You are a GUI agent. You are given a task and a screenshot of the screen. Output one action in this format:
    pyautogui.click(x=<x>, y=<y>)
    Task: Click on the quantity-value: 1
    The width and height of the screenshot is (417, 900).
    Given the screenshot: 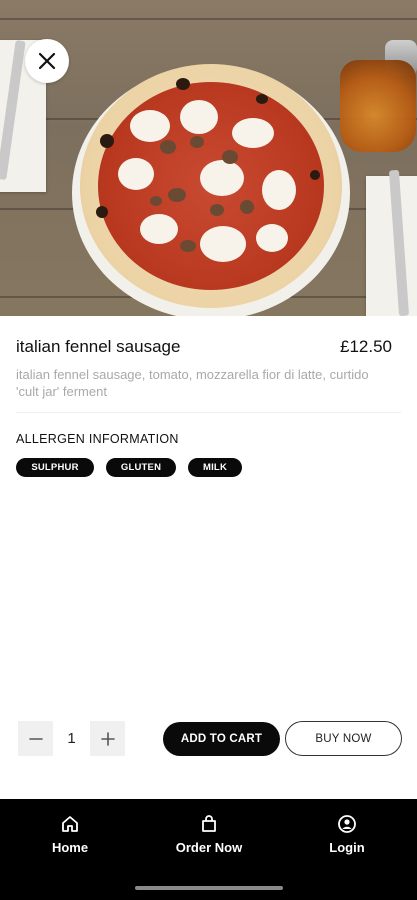 What is the action you would take?
    pyautogui.click(x=71, y=738)
    